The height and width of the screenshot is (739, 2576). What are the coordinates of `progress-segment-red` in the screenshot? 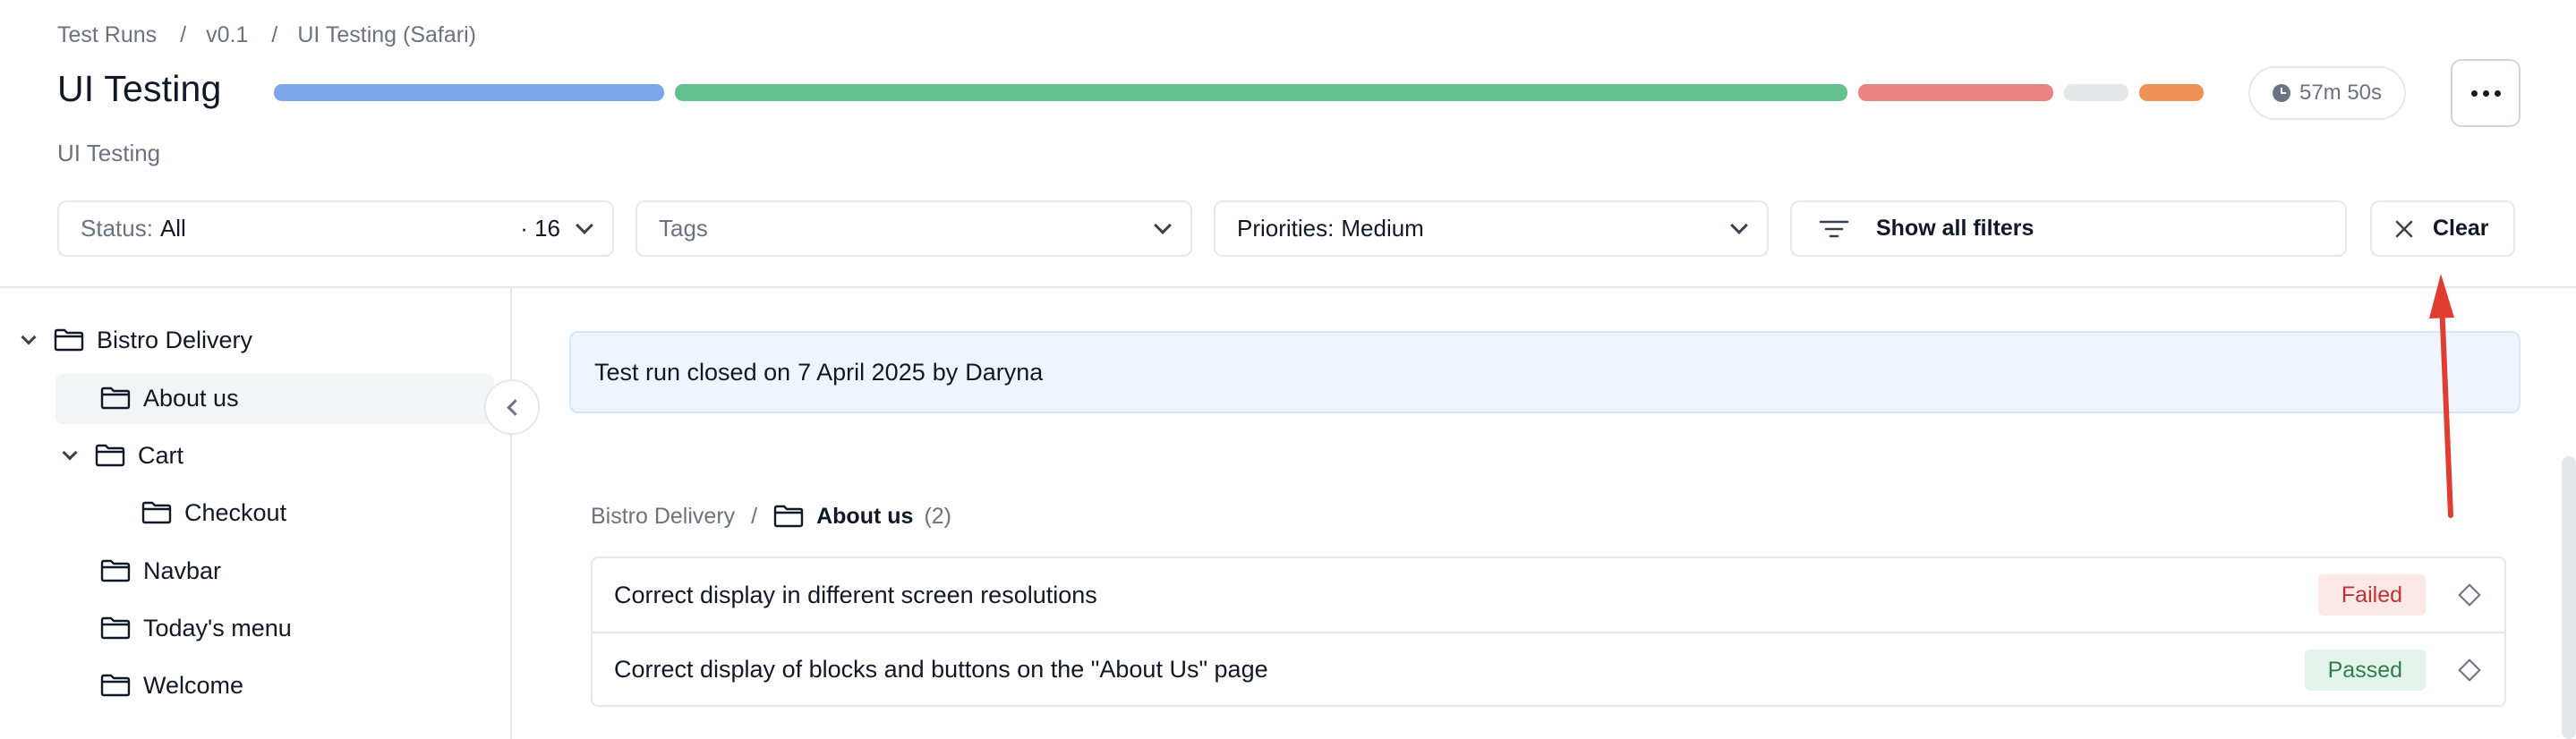 It's located at (1955, 92).